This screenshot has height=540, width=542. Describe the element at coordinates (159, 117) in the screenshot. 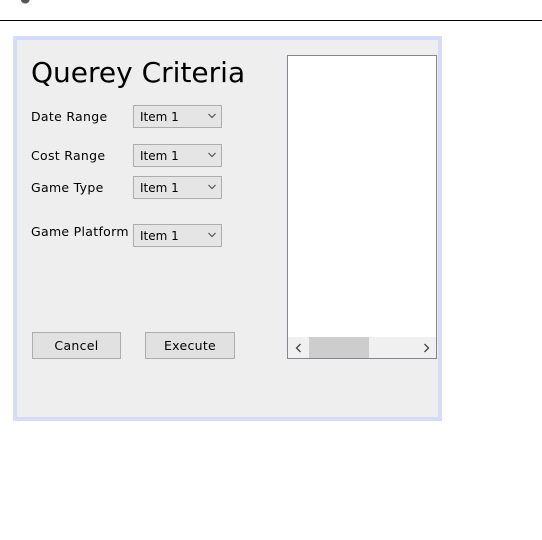

I see `date-range-value: Item 1` at that location.